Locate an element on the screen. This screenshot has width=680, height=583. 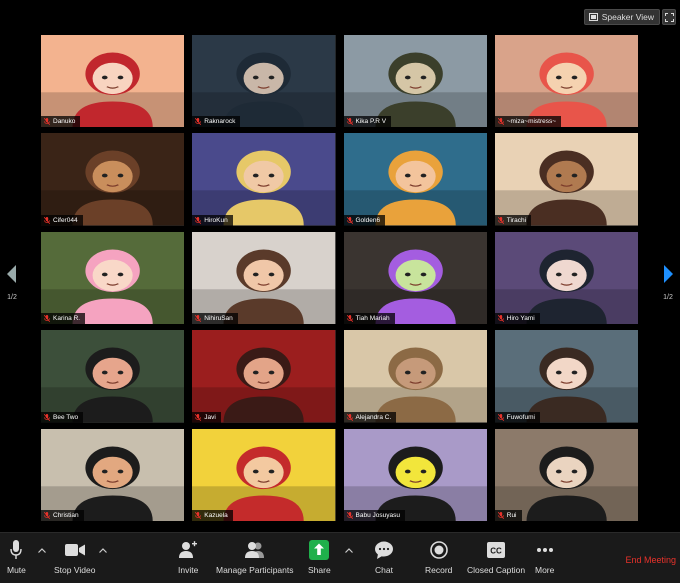
participant-name-tag: Tiah Mariah is located at coordinates (369, 319).